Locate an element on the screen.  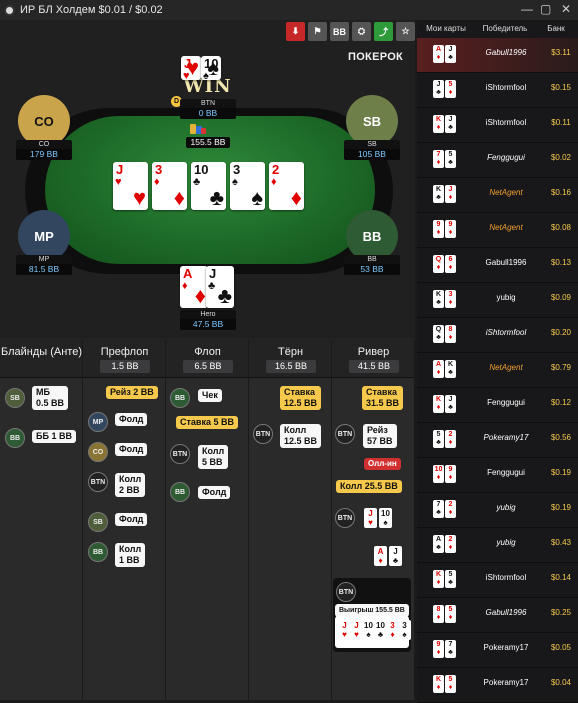
mini-card: A ♦ is located at coordinates (380, 556).